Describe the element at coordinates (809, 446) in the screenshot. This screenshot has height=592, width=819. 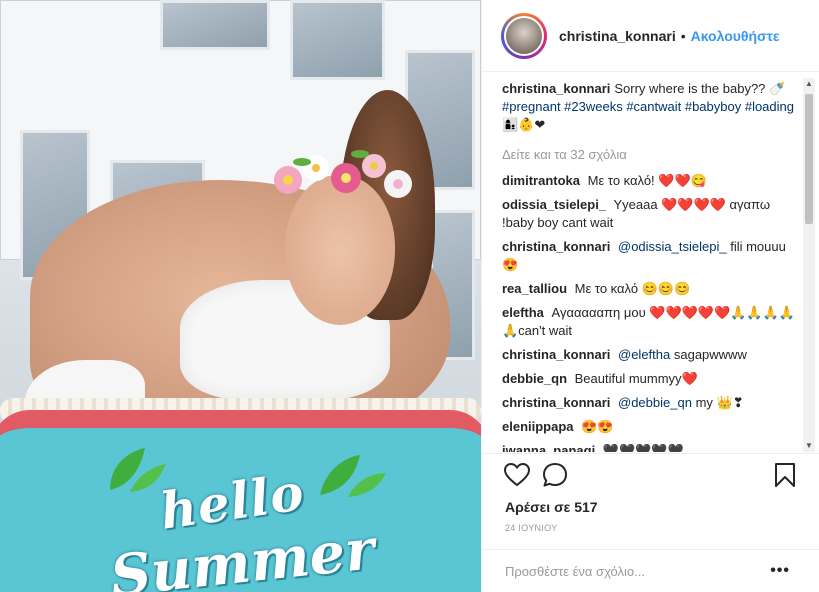
I see `scroll-down-arrow-icon: ▼` at that location.